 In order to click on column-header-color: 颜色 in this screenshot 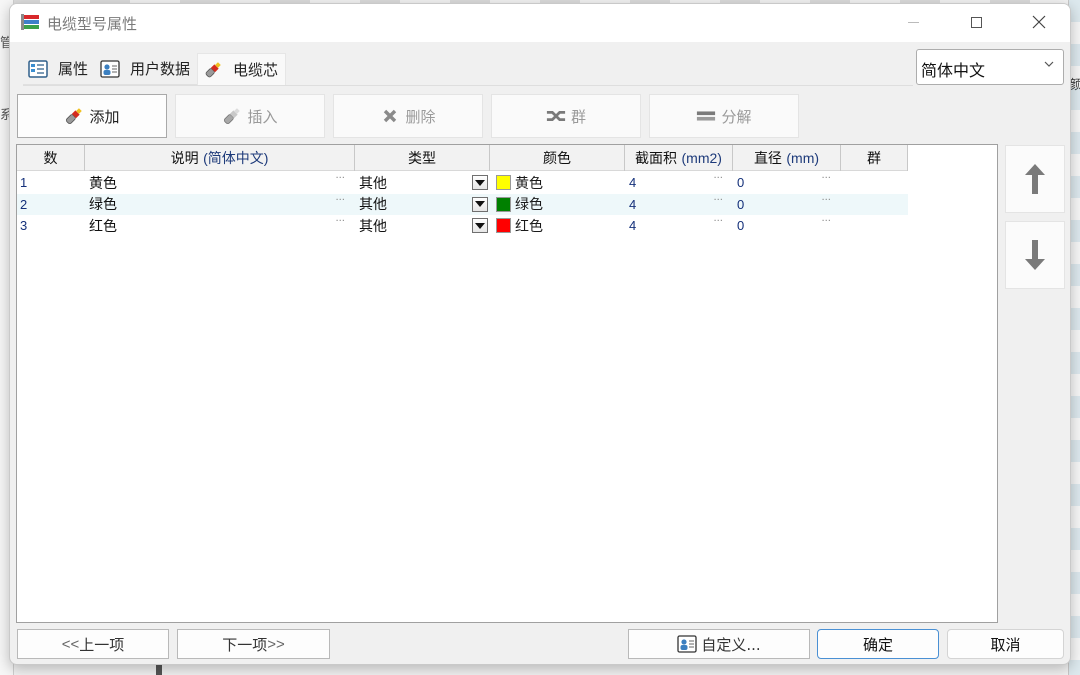, I will do `click(557, 158)`.